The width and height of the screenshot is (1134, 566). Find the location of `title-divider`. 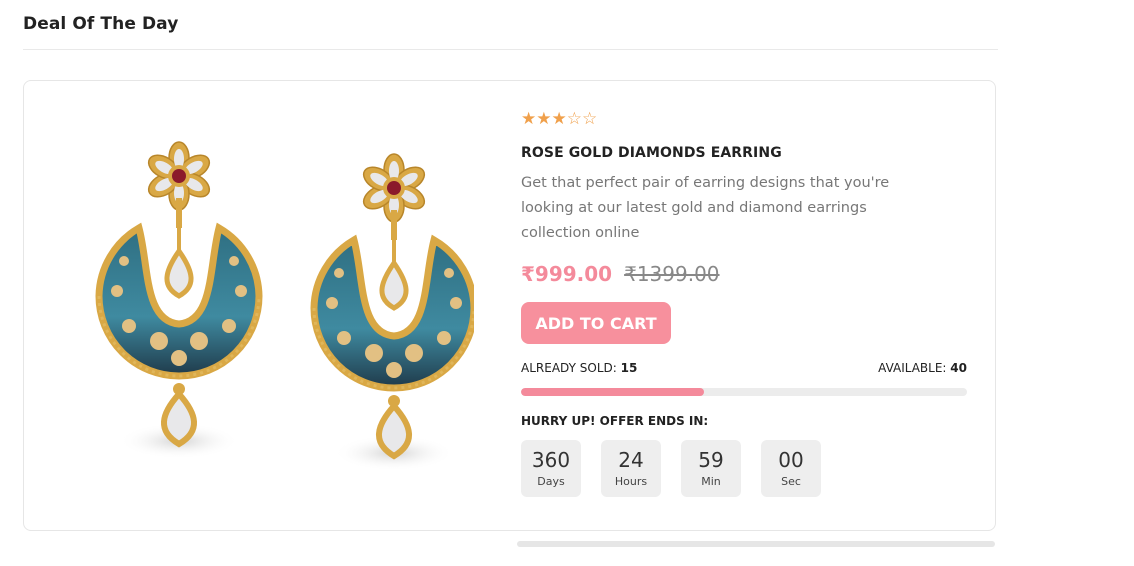

title-divider is located at coordinates (510, 49).